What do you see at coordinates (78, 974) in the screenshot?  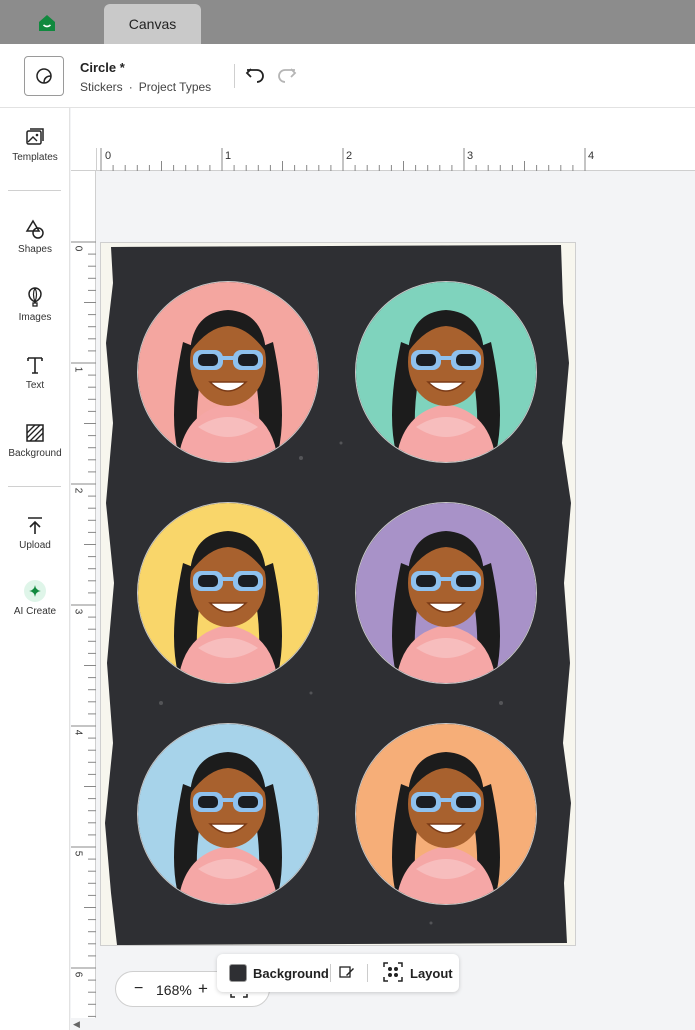 I see `ruler-left-label: 6` at bounding box center [78, 974].